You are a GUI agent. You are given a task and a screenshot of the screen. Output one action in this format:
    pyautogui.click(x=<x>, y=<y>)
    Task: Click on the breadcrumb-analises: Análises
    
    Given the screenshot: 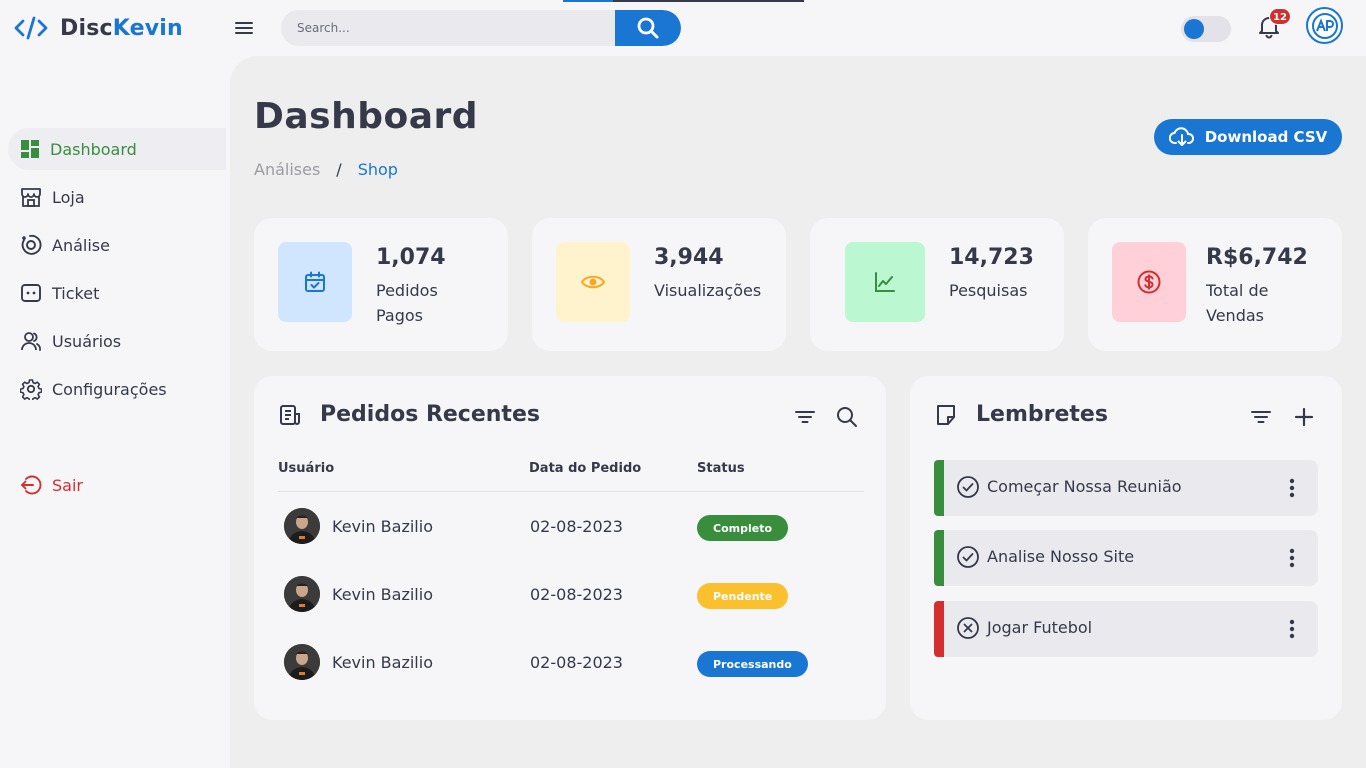 What is the action you would take?
    pyautogui.click(x=287, y=169)
    